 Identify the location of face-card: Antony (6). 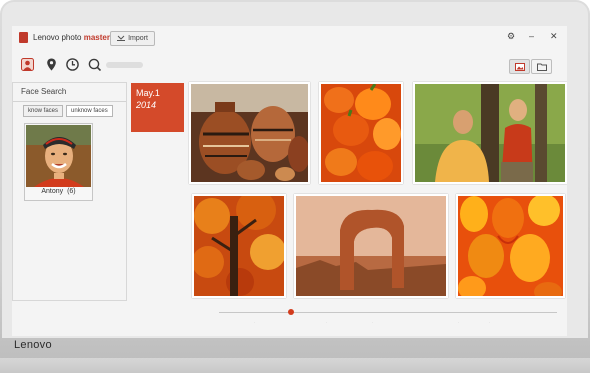
(58, 162).